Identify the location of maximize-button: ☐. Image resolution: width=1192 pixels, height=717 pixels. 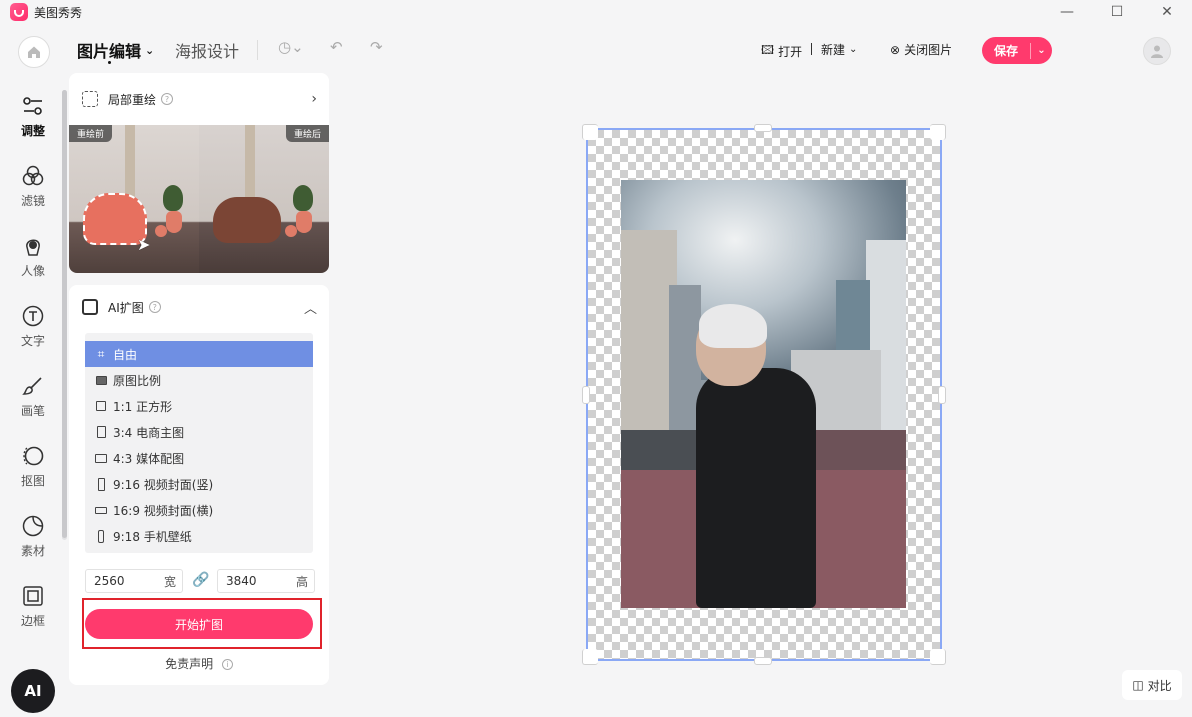
(1117, 12).